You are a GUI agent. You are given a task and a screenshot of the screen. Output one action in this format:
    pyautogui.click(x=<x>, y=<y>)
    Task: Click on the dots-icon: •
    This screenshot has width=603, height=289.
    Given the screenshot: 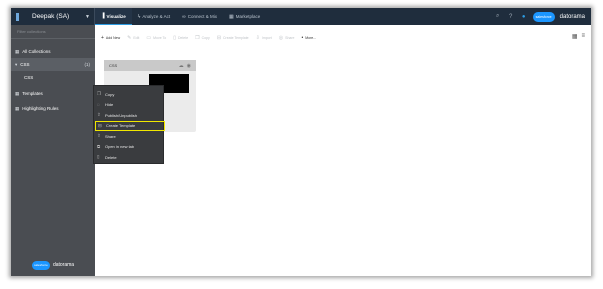 What is the action you would take?
    pyautogui.click(x=302, y=38)
    